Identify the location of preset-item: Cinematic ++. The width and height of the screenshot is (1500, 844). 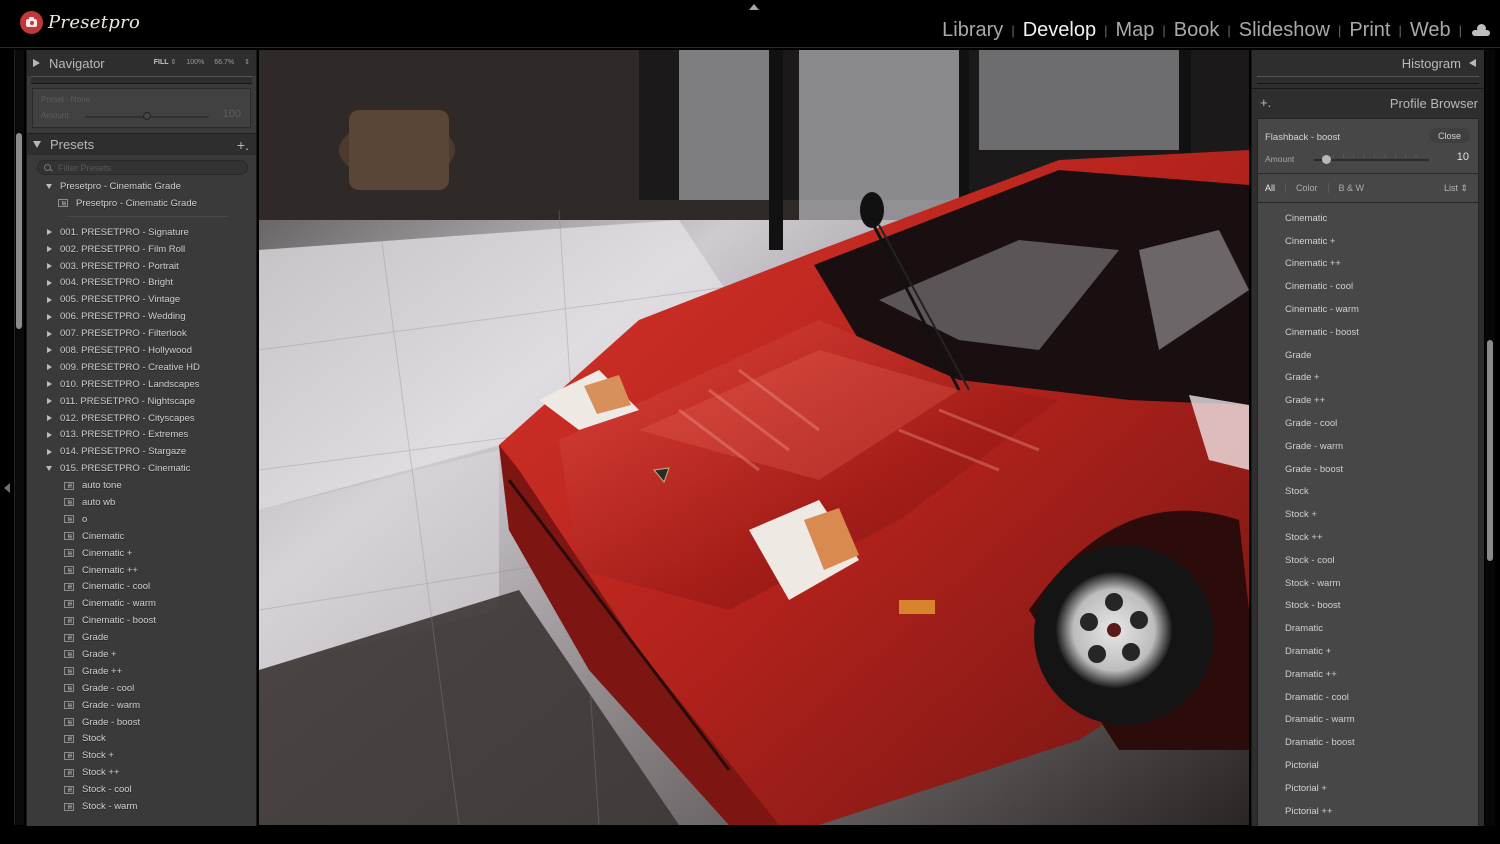
(141, 570).